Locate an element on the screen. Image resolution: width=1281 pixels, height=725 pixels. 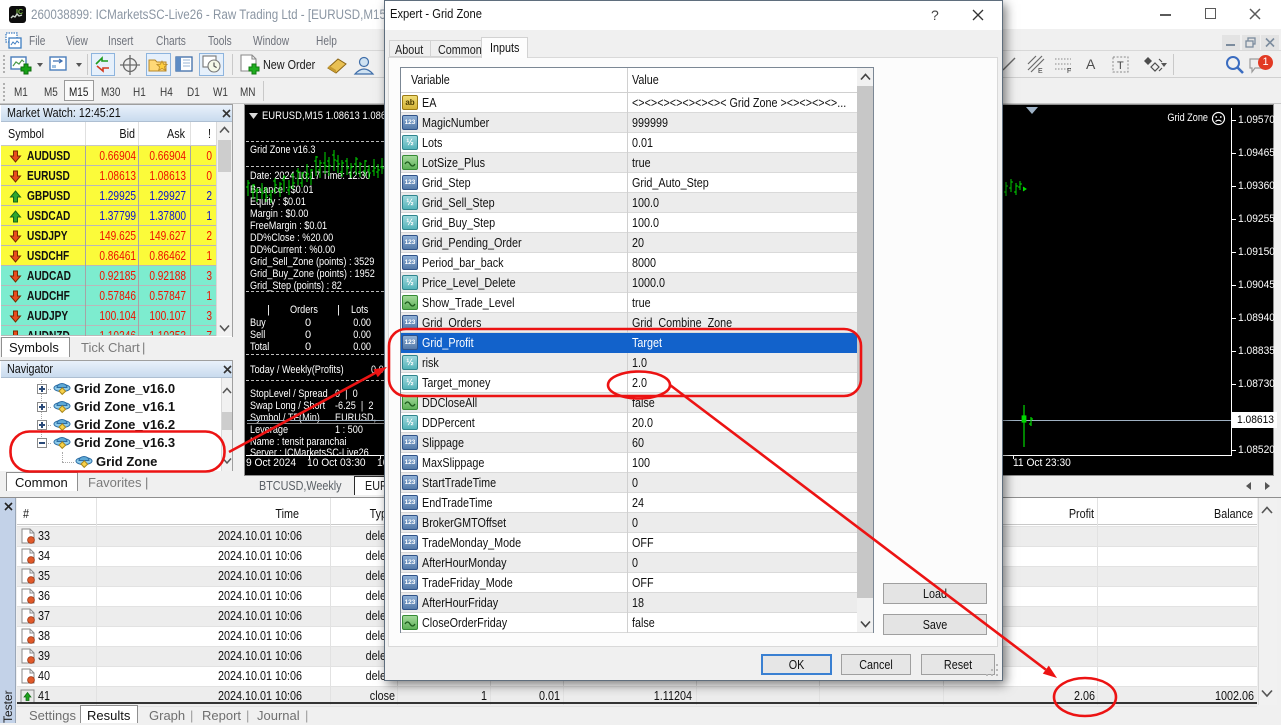
svg-text: F is located at coordinates (1069, 71).